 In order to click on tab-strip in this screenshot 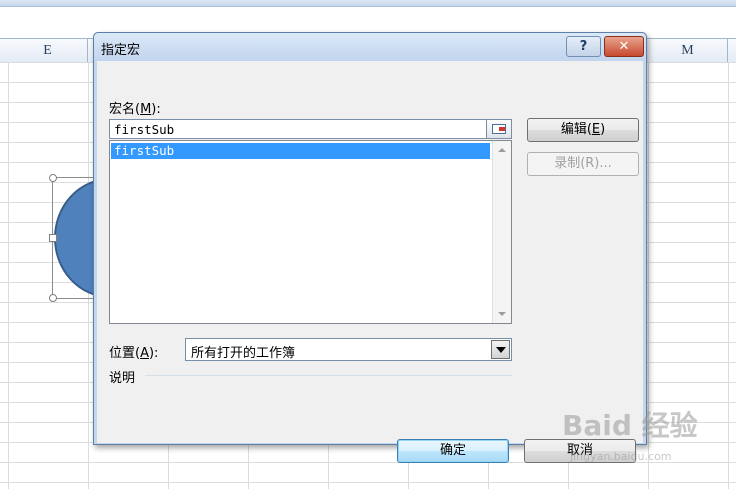, I will do `click(368, 3)`.